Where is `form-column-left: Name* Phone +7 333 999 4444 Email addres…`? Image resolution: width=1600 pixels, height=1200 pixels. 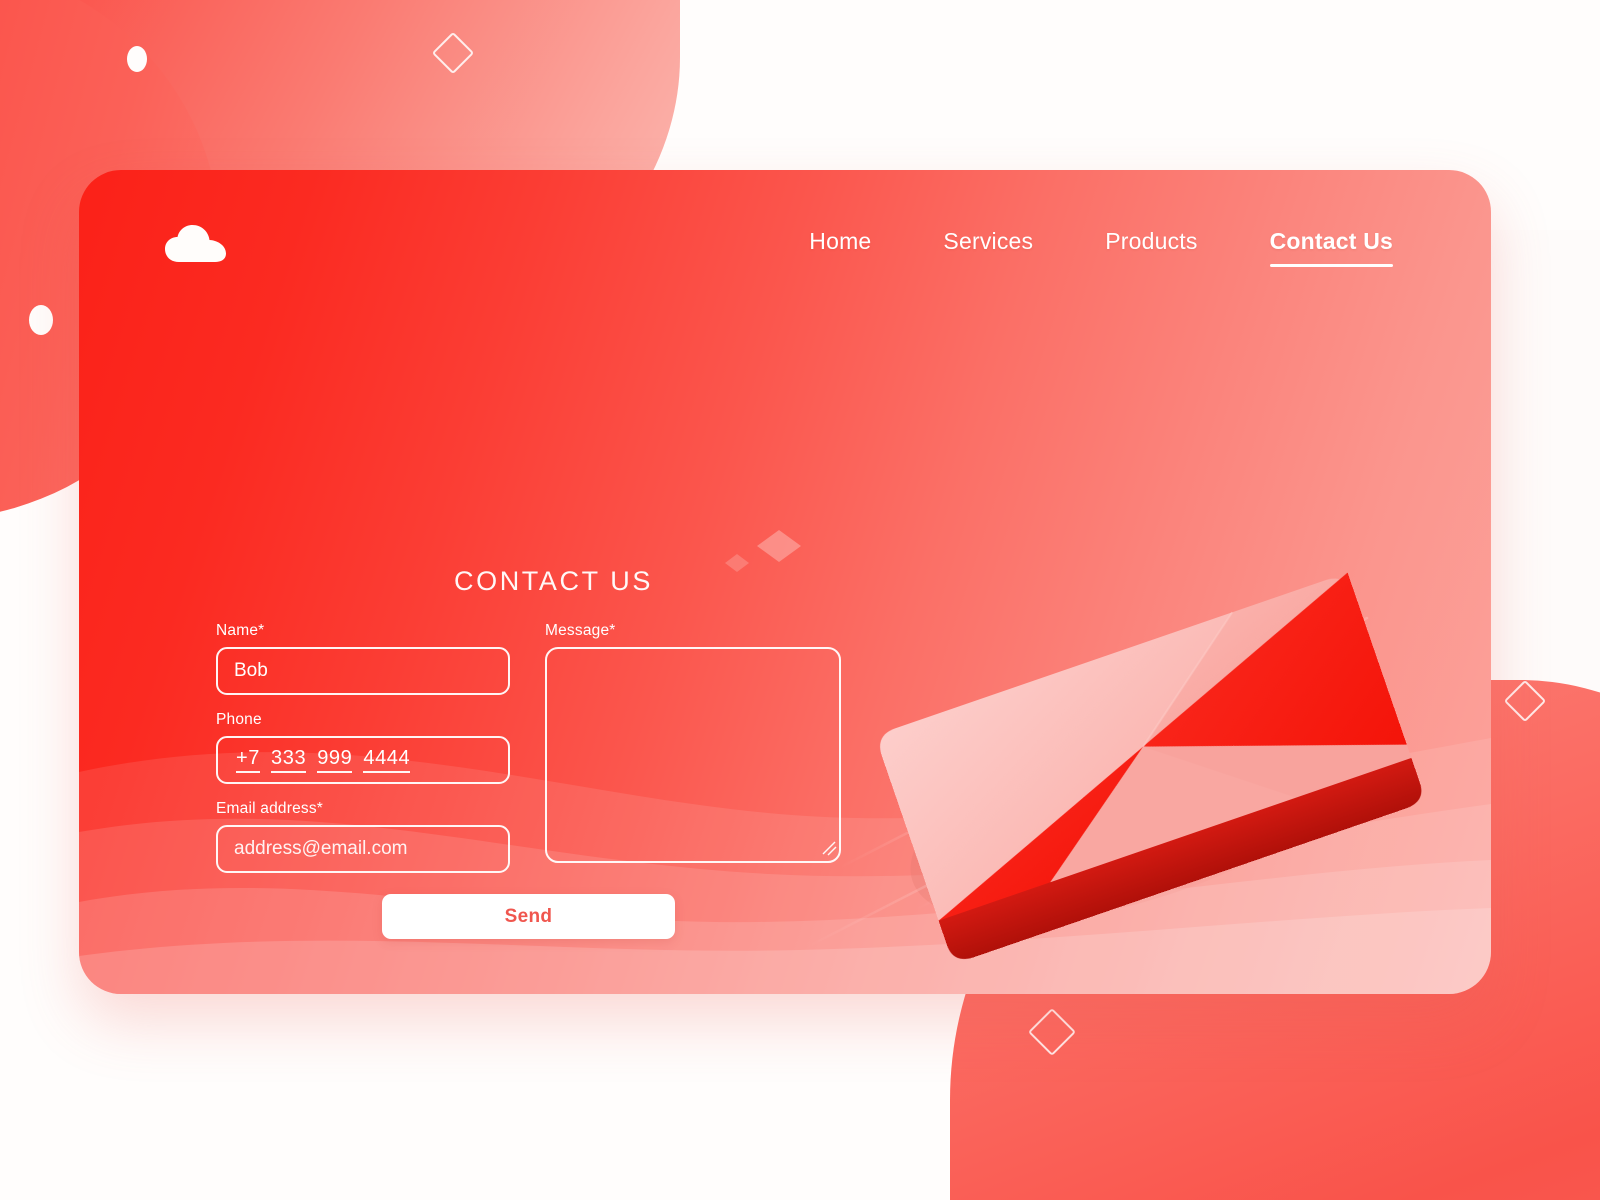 form-column-left: Name* Phone +7 333 999 4444 Email addres… is located at coordinates (366, 755).